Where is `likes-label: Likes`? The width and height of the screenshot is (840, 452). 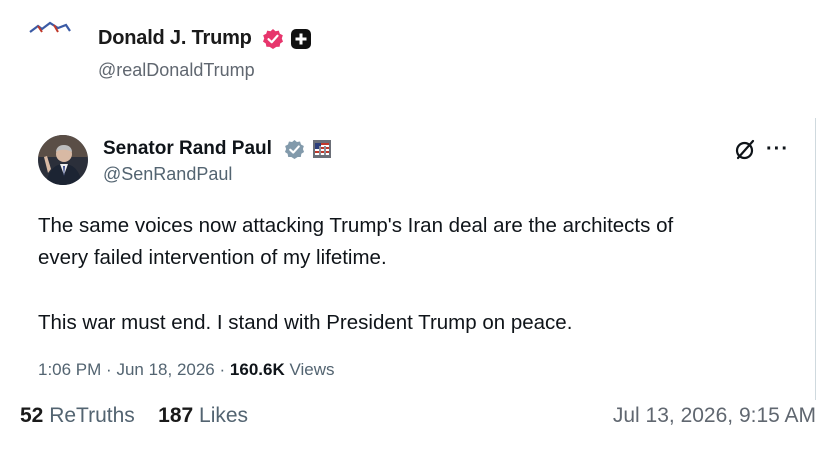 likes-label: Likes is located at coordinates (223, 415).